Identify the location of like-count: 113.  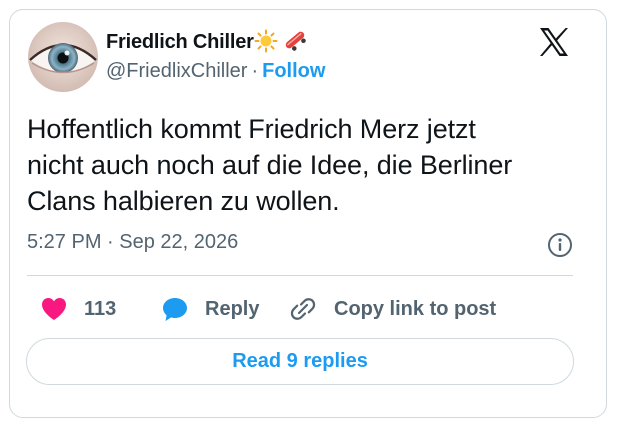
(100, 308).